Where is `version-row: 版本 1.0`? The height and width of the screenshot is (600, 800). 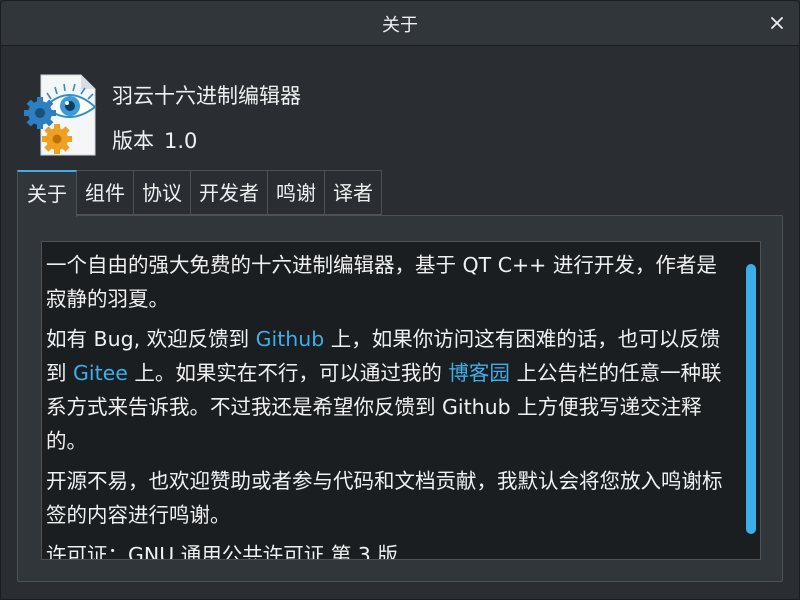
version-row: 版本 1.0 is located at coordinates (154, 140).